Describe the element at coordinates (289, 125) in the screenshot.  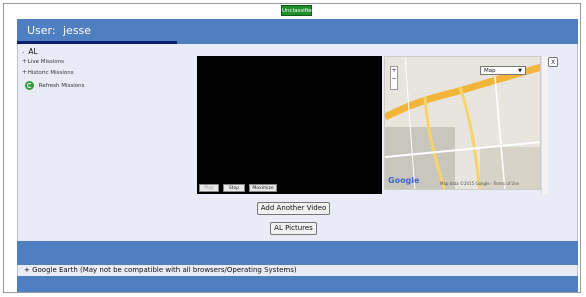
I see `video-player` at that location.